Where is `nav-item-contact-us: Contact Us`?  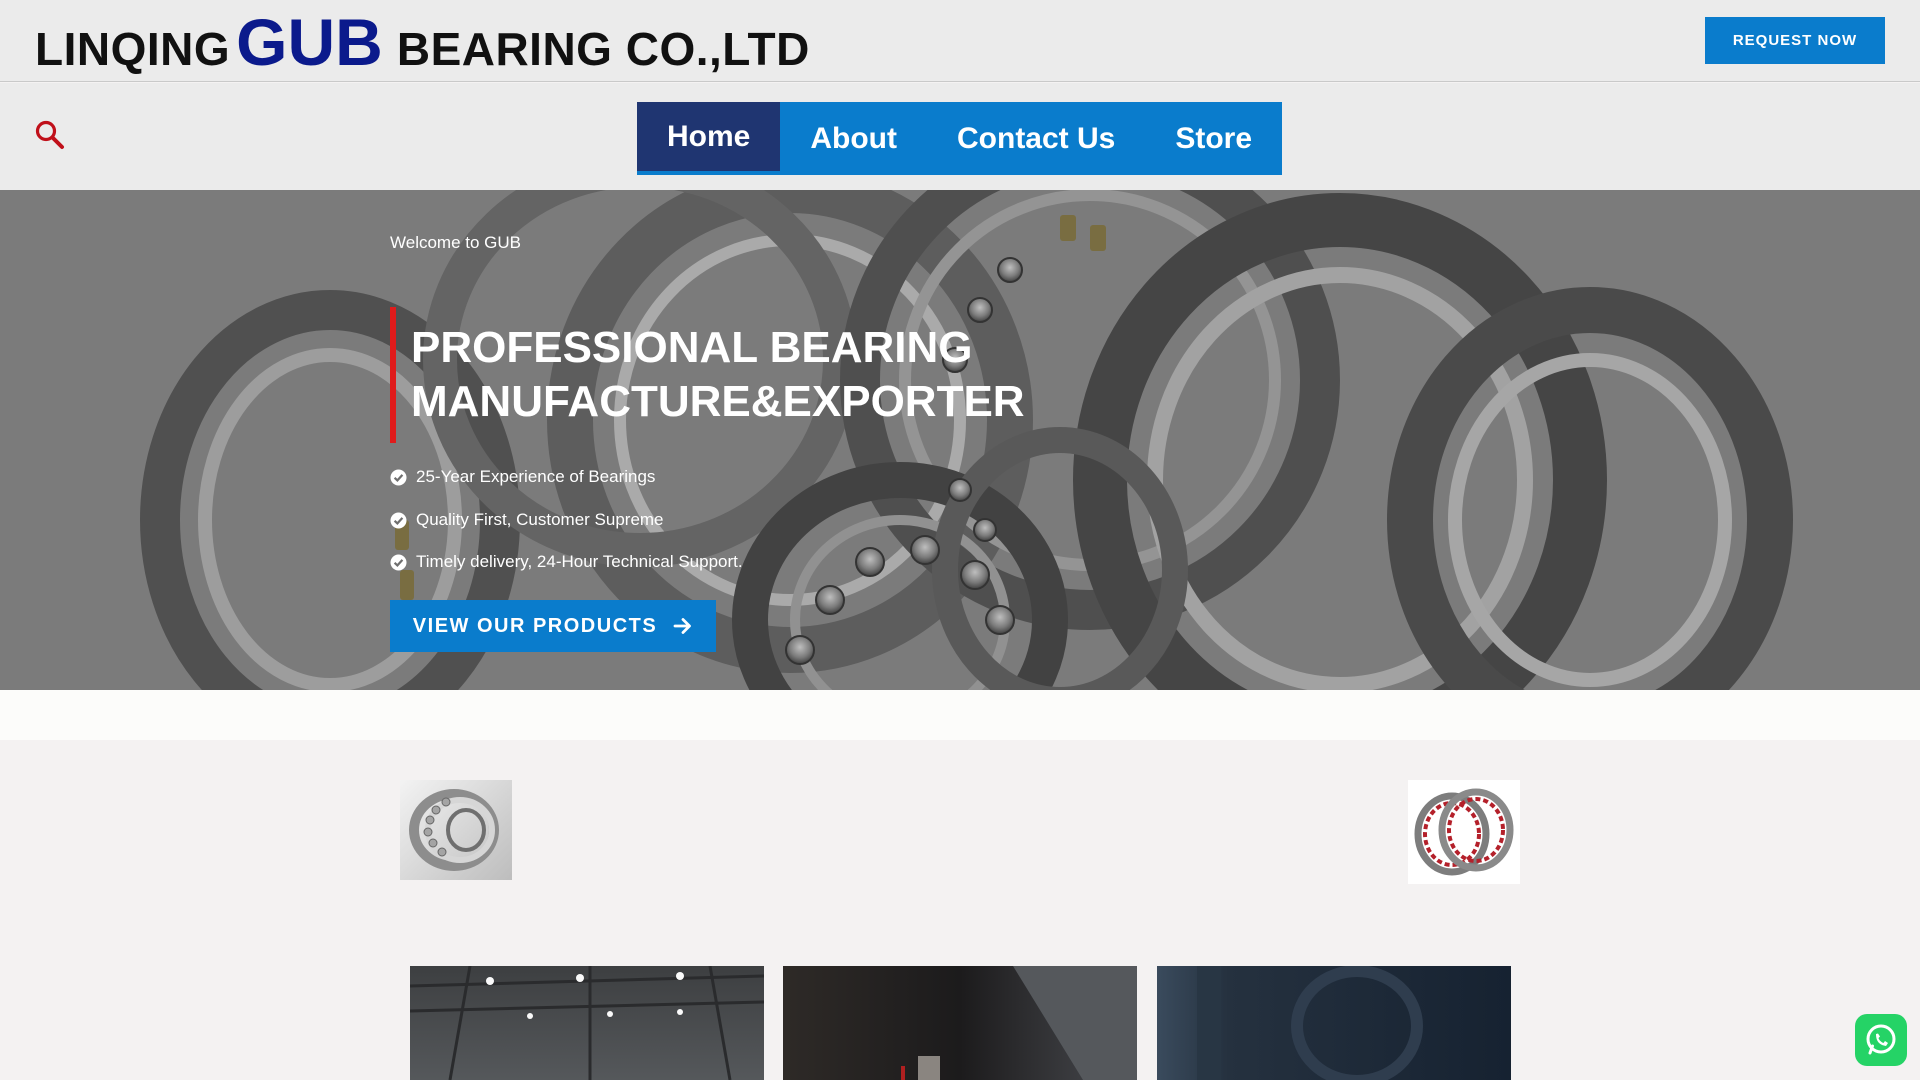 nav-item-contact-us: Contact Us is located at coordinates (1036, 138).